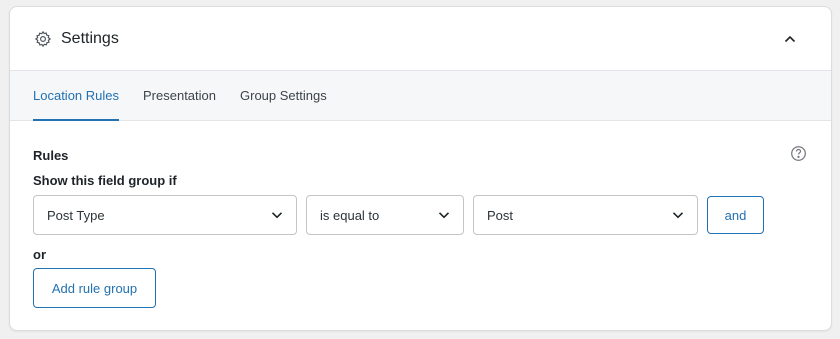 The height and width of the screenshot is (339, 840). I want to click on tab-location-rules: Location Rules, so click(76, 96).